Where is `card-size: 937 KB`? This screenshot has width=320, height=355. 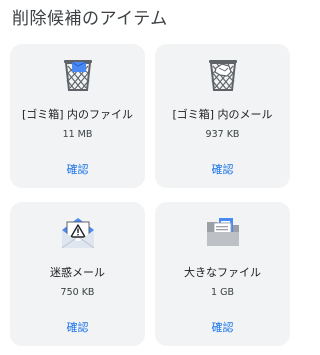
card-size: 937 KB is located at coordinates (222, 134).